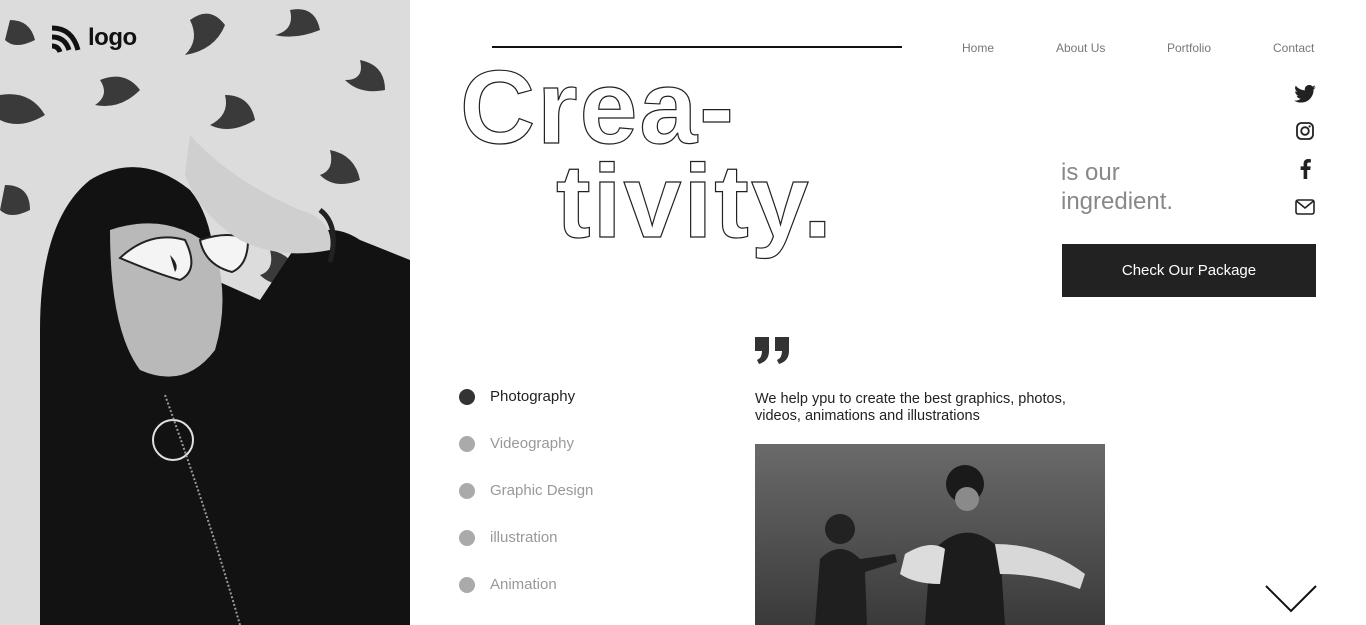  I want to click on quote-icon, so click(772, 352).